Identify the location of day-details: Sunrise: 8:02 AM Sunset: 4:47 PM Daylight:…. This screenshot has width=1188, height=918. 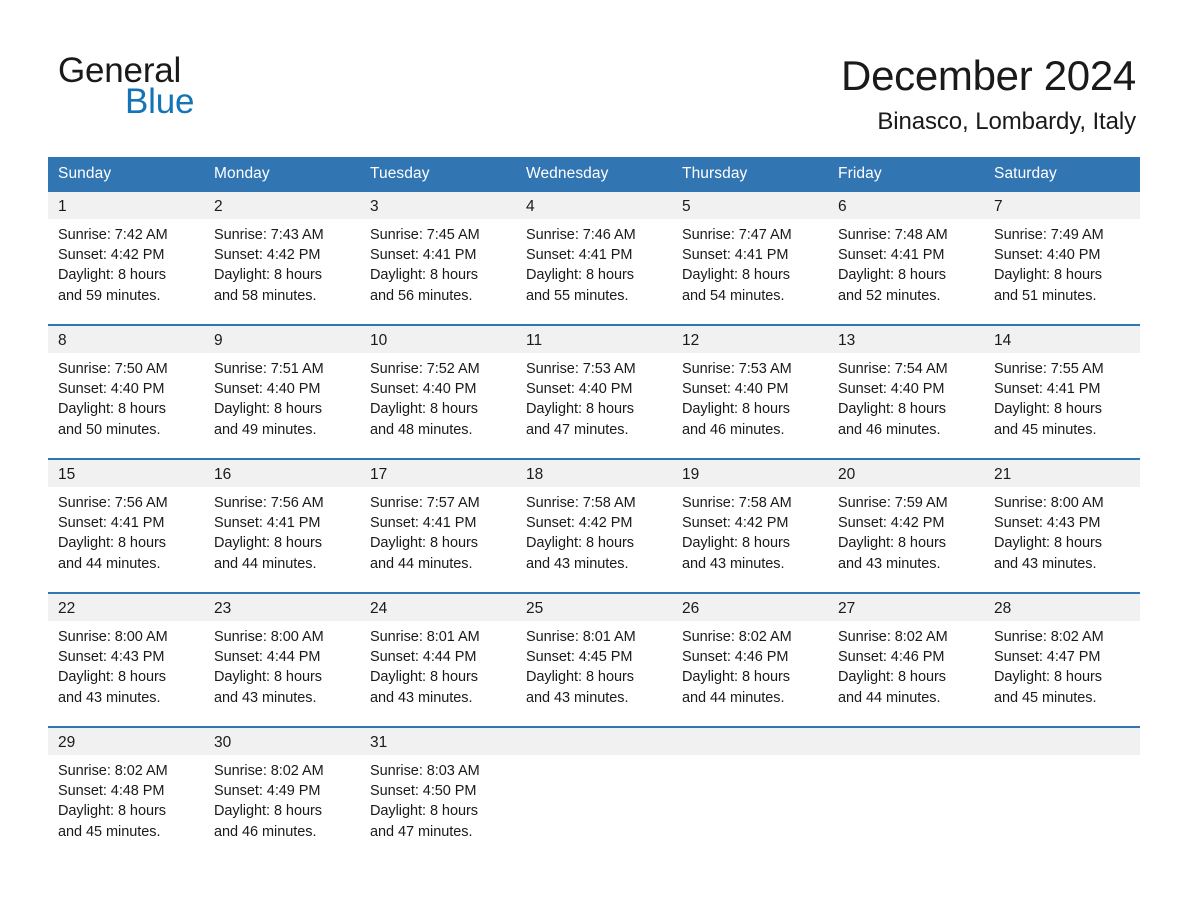
(1062, 664).